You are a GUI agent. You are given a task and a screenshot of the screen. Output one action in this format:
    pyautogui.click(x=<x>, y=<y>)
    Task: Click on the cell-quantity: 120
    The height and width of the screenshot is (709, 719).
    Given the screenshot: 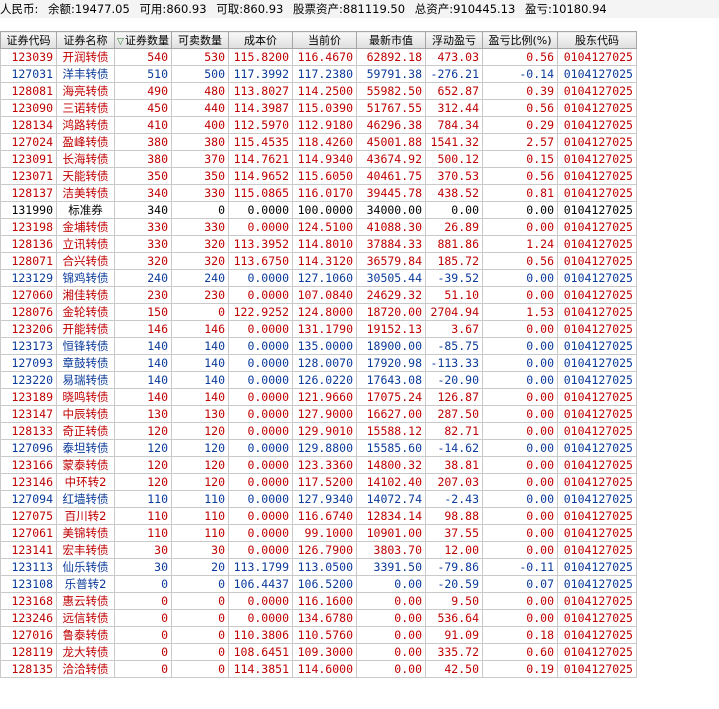 What is the action you would take?
    pyautogui.click(x=143, y=482)
    